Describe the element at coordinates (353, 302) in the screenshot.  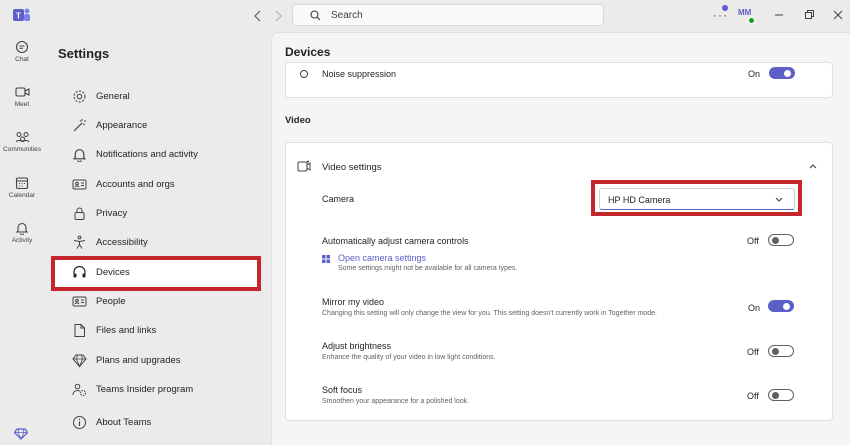
I see `mirror-video-label: Mirror my video` at that location.